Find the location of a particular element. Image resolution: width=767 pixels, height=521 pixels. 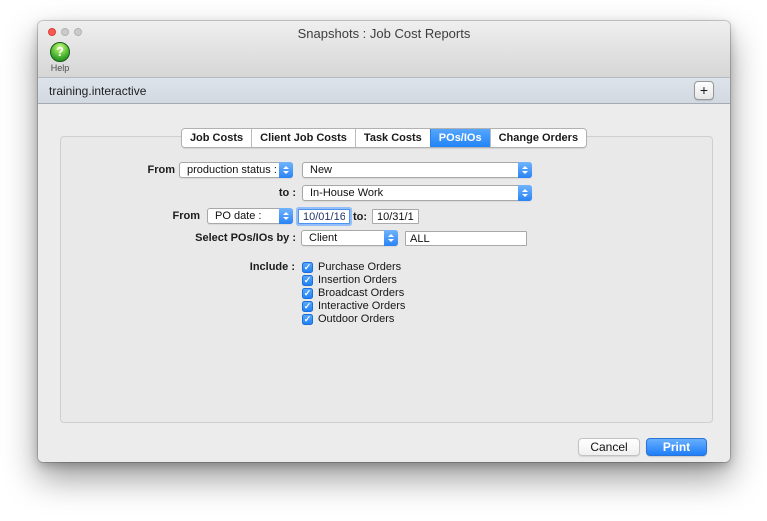

select-by-popup-value: Client is located at coordinates (323, 238).